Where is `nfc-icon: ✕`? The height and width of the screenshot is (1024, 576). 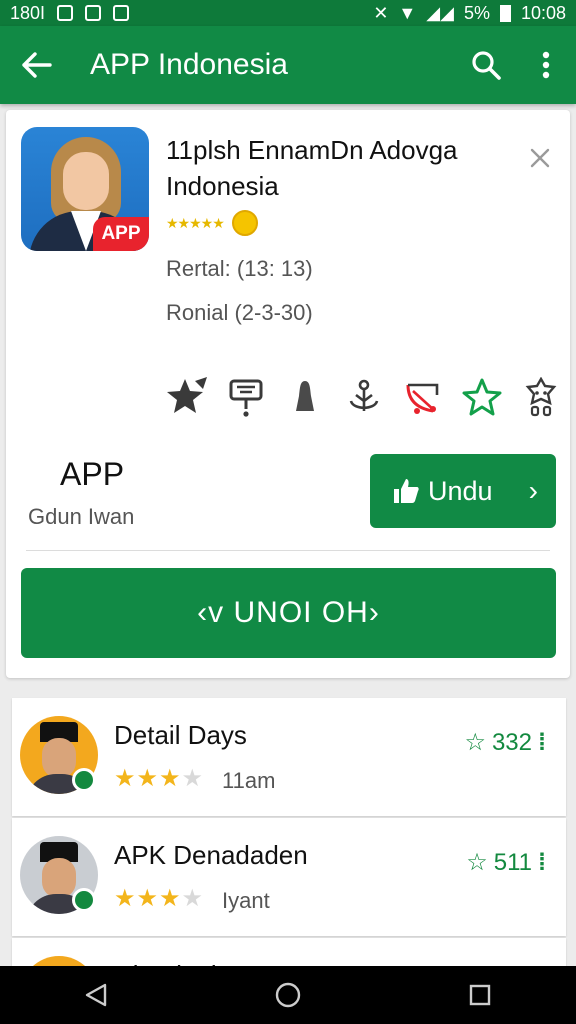 nfc-icon: ✕ is located at coordinates (381, 12).